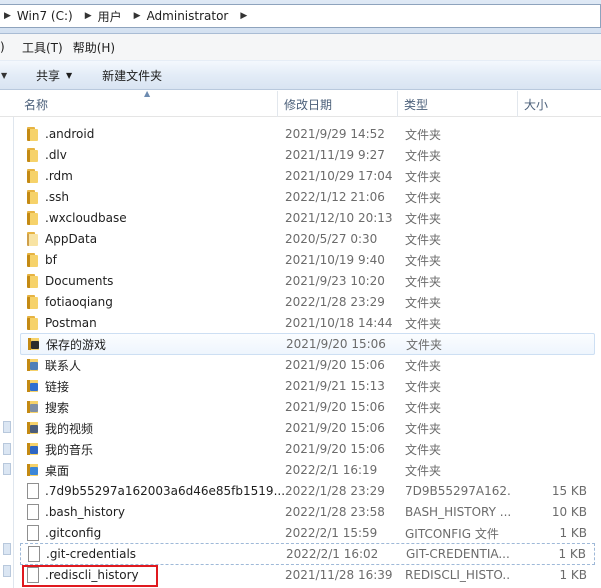 This screenshot has height=588, width=601. I want to click on breadcrumb: ▶ Win7 (C:) ▶ 用户 ▶ Administrator ▶, so click(300, 16).